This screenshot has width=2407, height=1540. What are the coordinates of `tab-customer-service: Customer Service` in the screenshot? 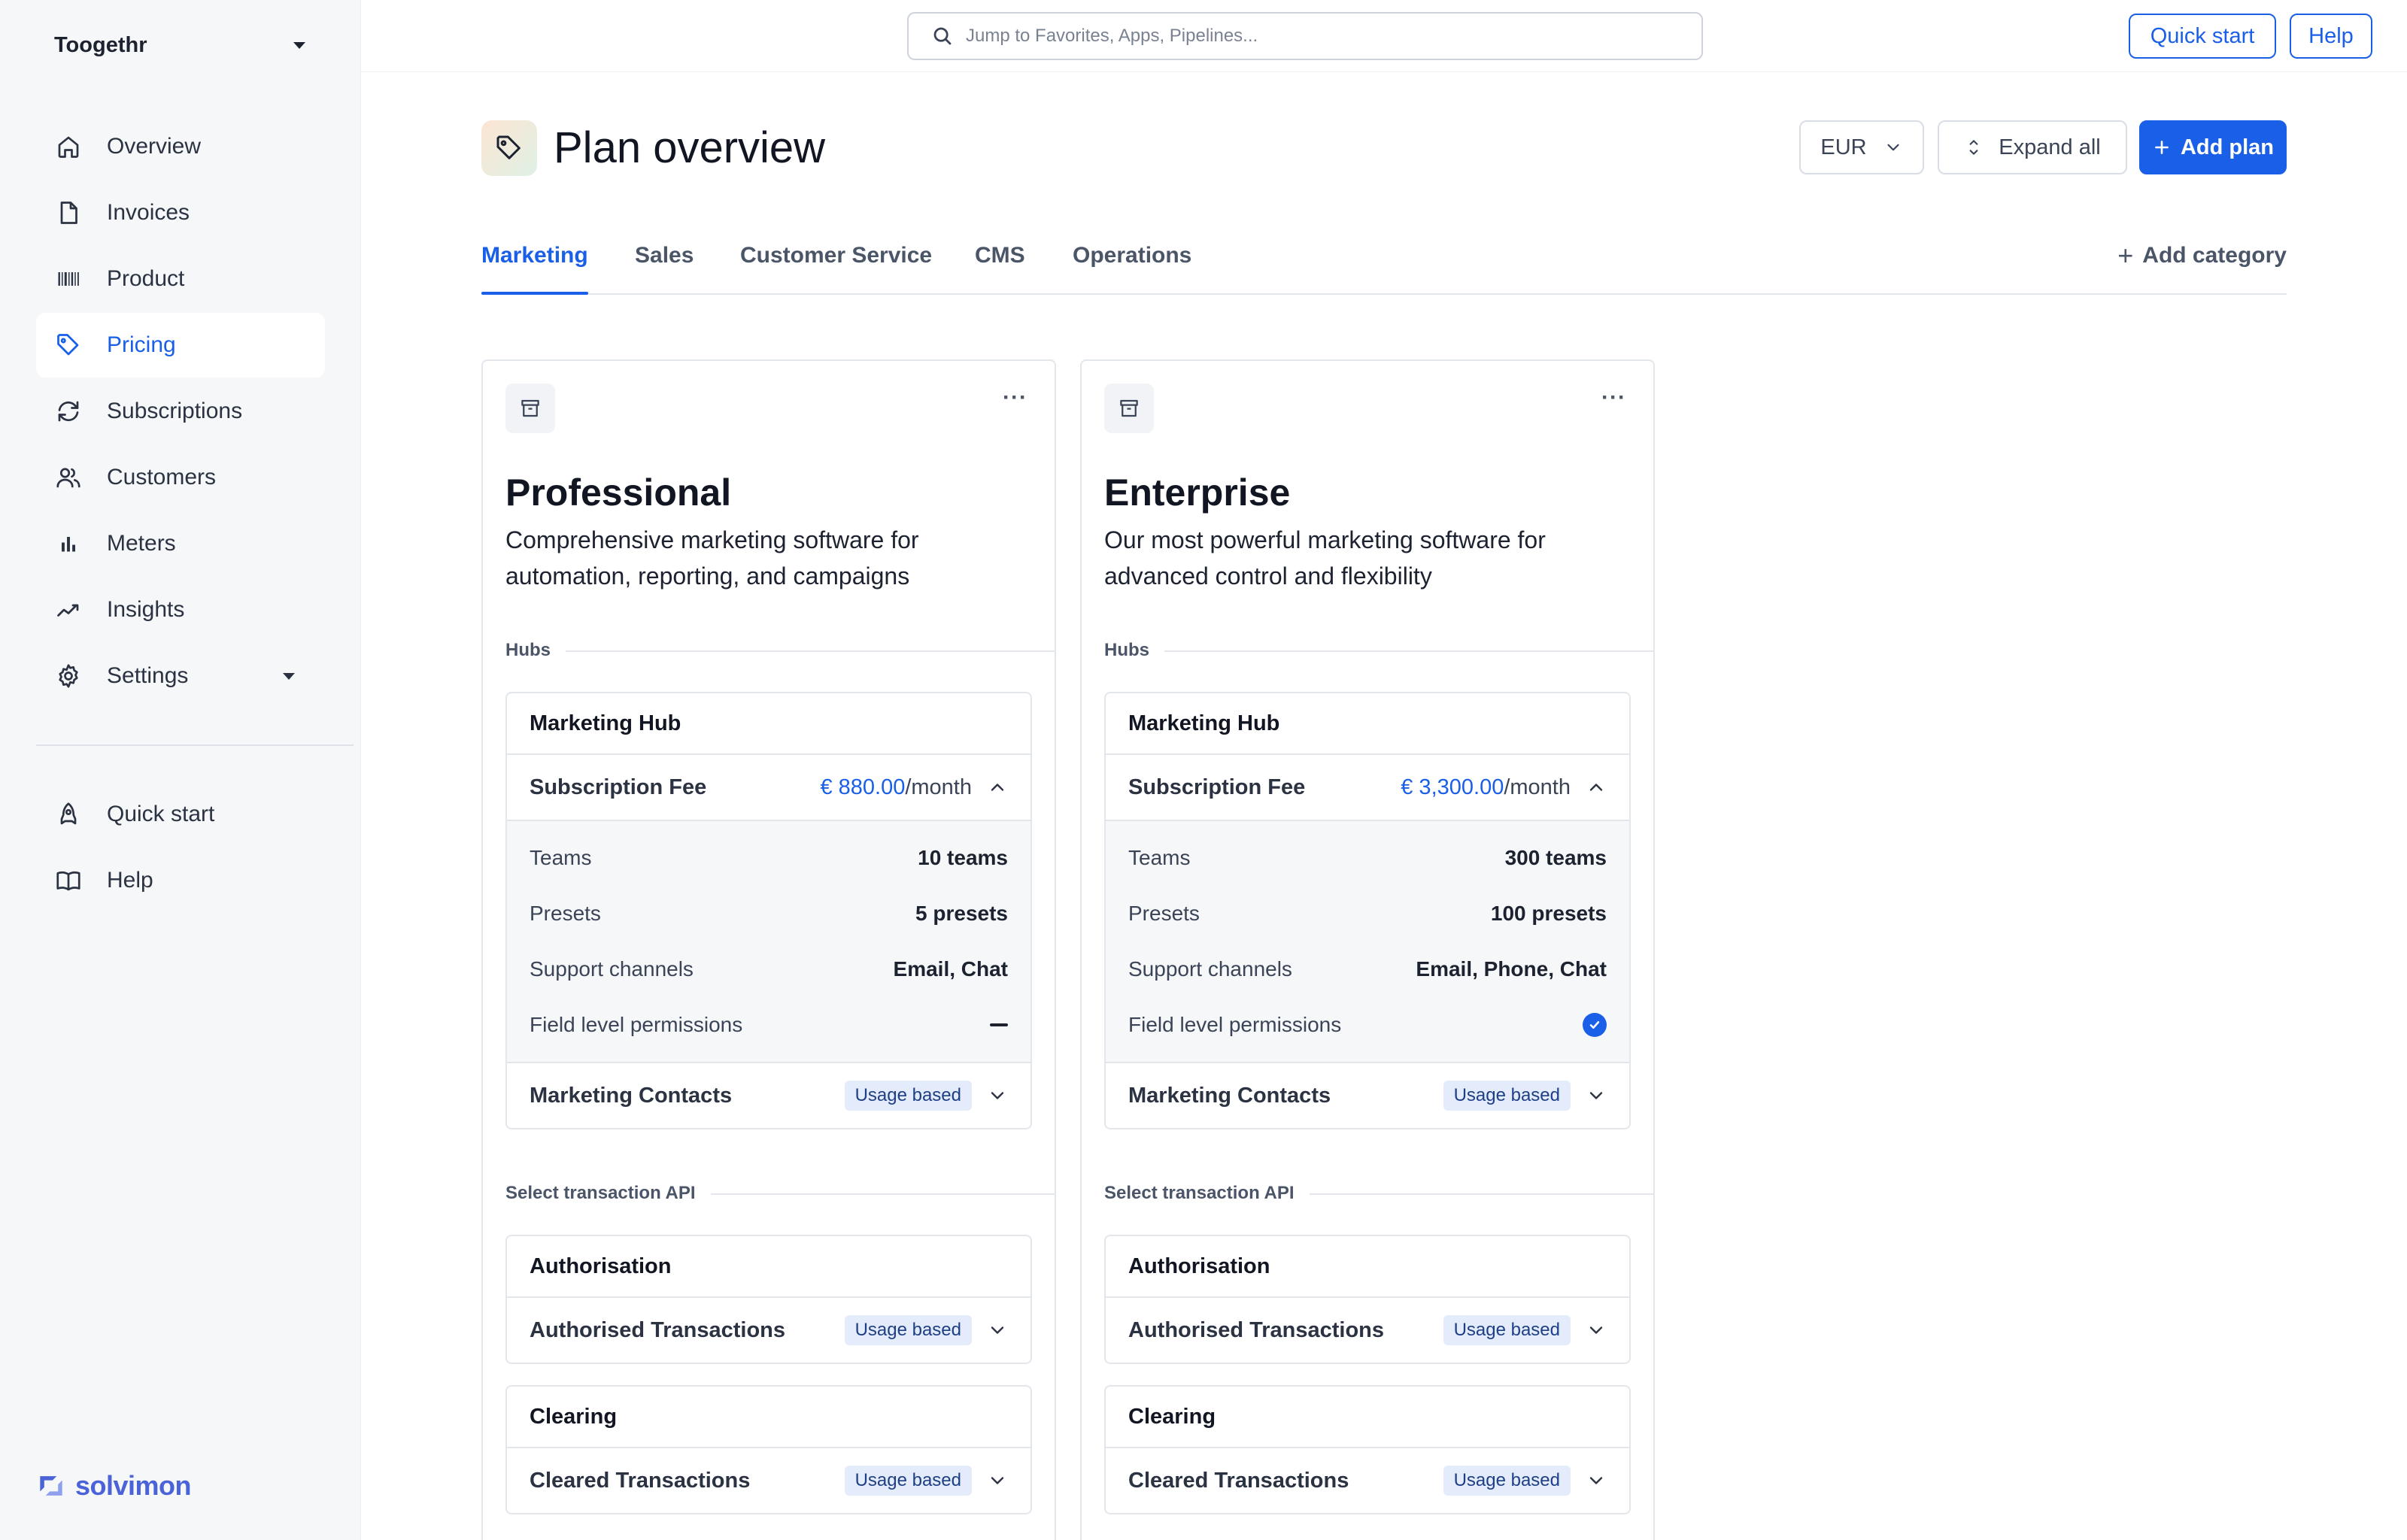 It's located at (836, 263).